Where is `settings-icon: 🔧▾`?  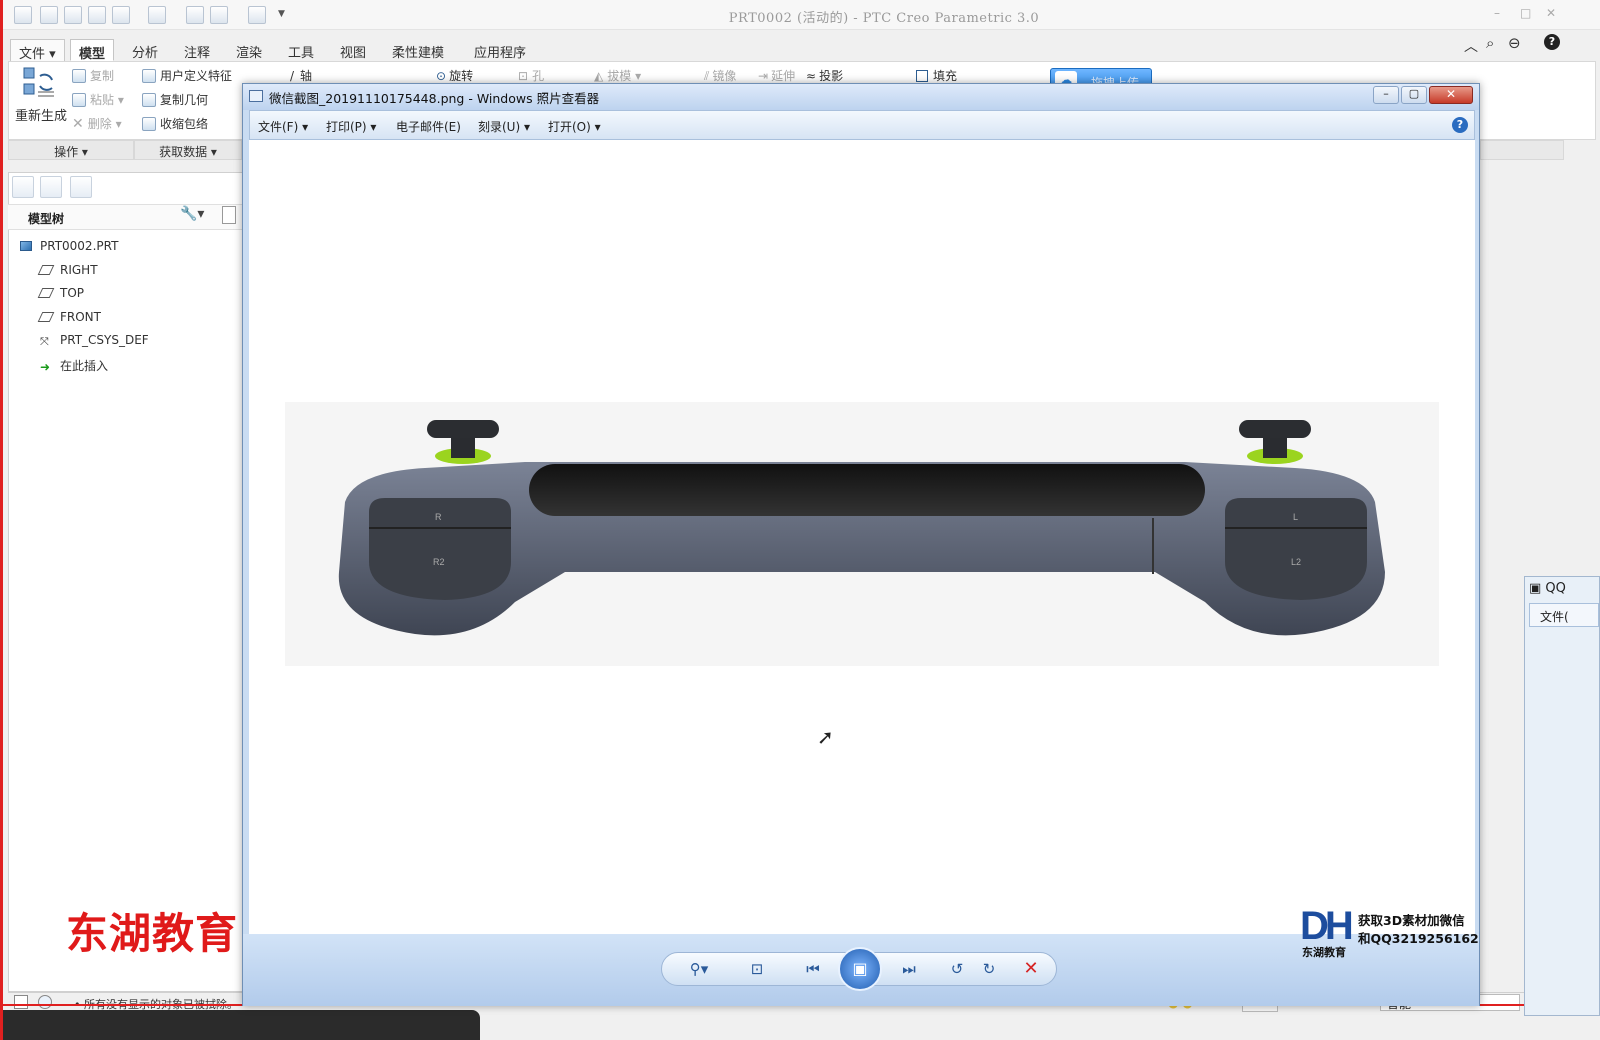 settings-icon: 🔧▾ is located at coordinates (192, 214).